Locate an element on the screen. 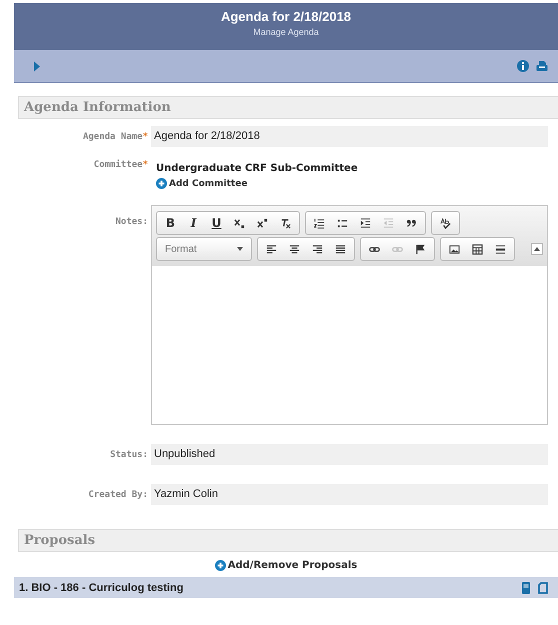 The image size is (558, 625). image-icon is located at coordinates (454, 249).